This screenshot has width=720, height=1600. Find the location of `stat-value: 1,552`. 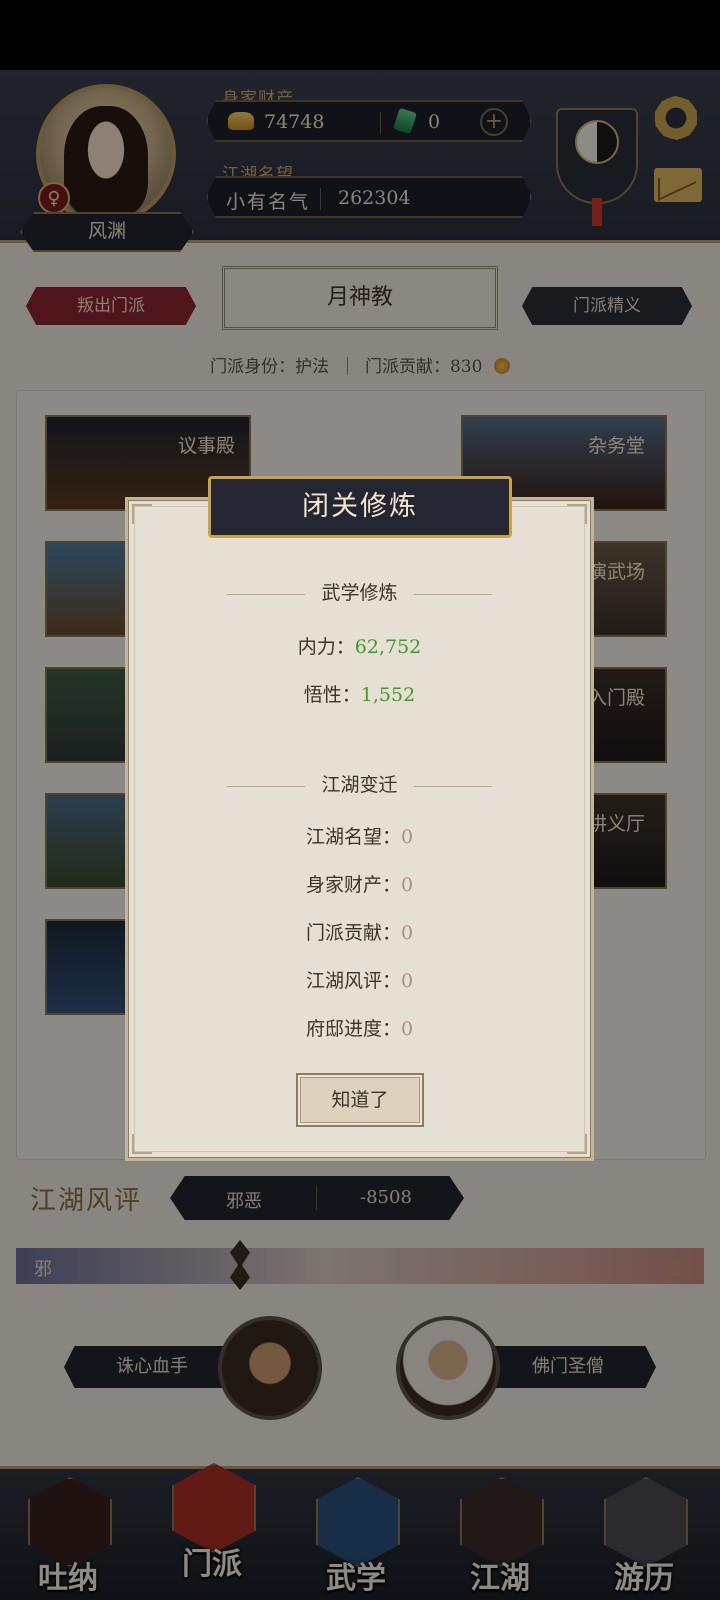

stat-value: 1,552 is located at coordinates (388, 695).